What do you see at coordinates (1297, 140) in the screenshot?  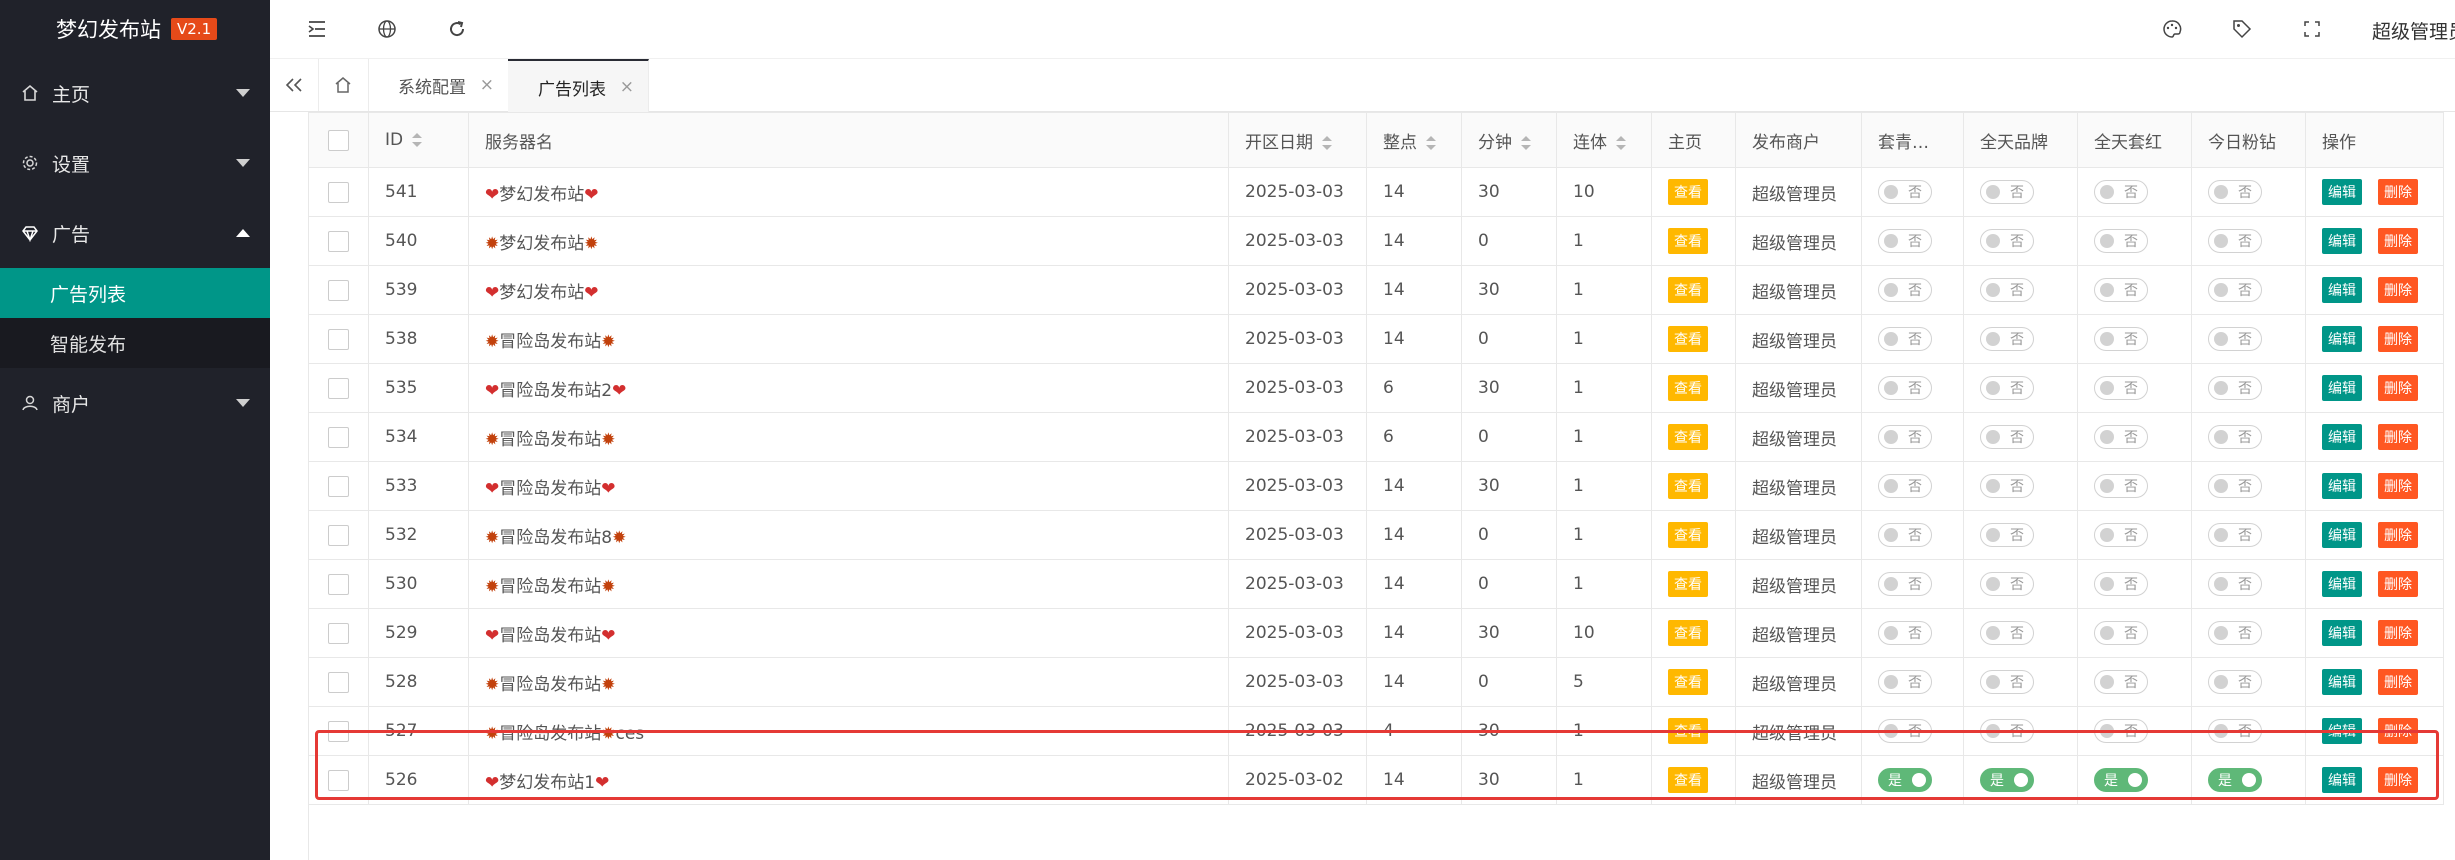 I see `col-header-open-date: 开区日期` at bounding box center [1297, 140].